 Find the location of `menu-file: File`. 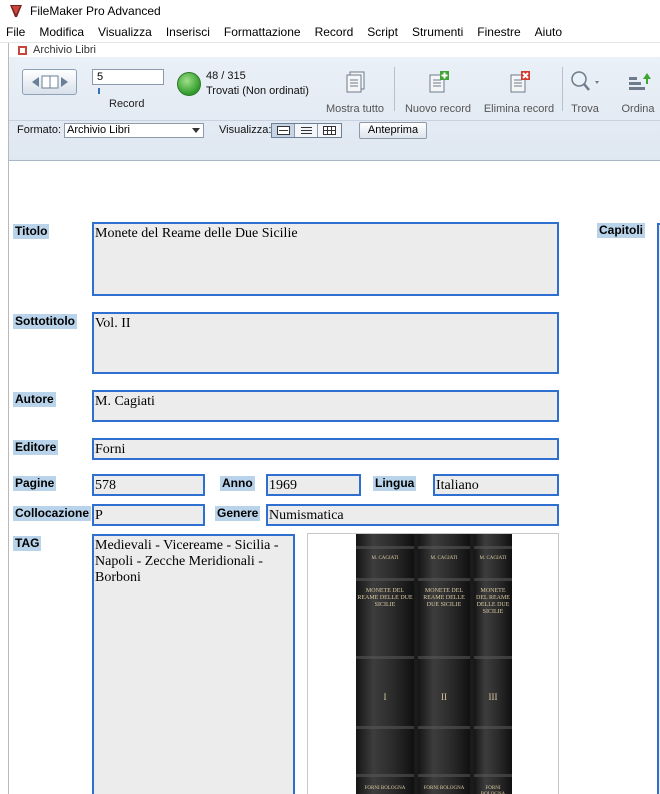

menu-file: File is located at coordinates (16, 32).